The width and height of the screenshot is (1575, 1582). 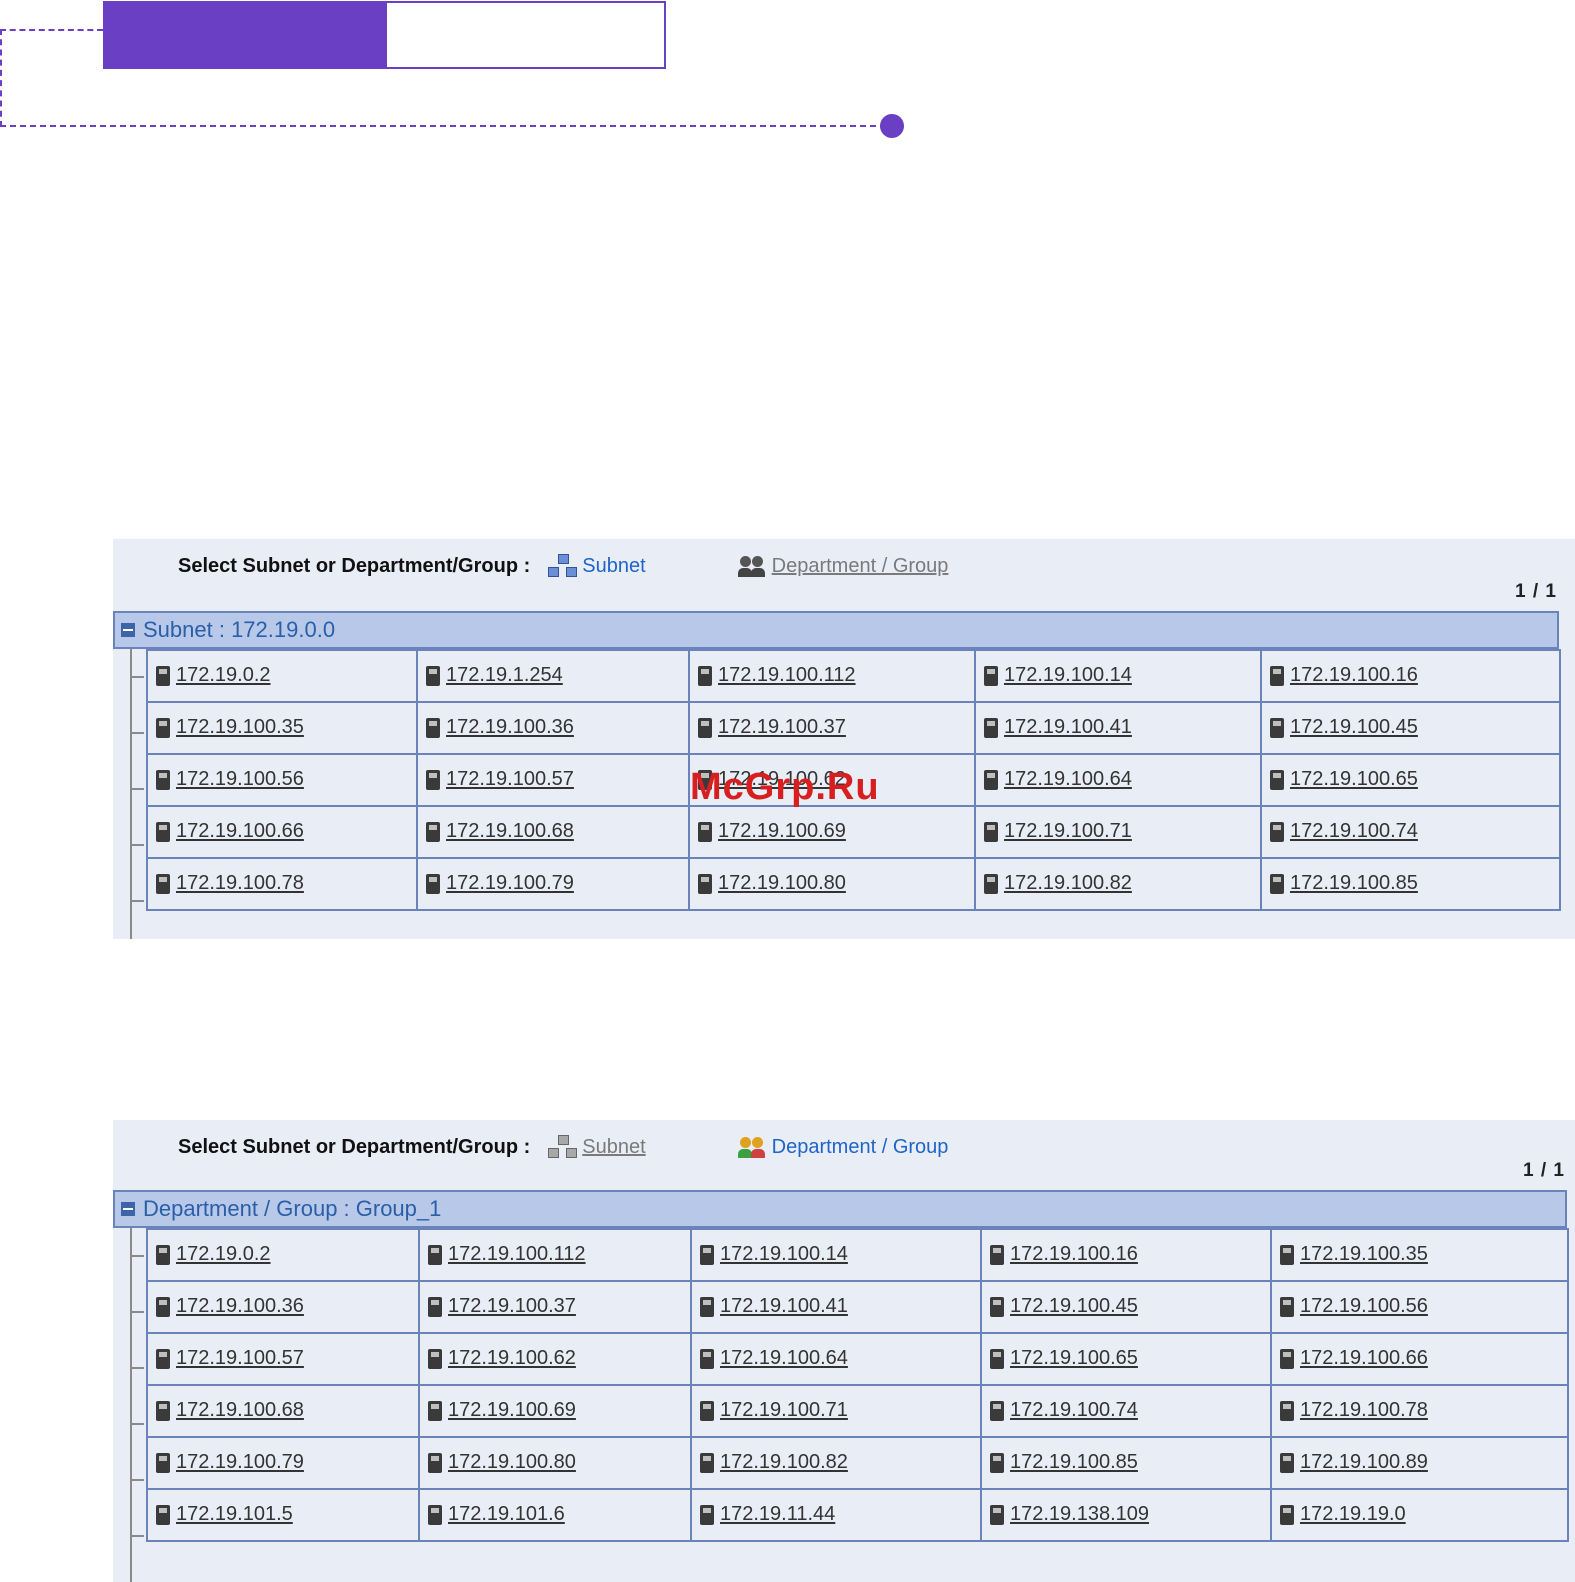 I want to click on host-cell: 172.19.100.14, so click(x=836, y=1255).